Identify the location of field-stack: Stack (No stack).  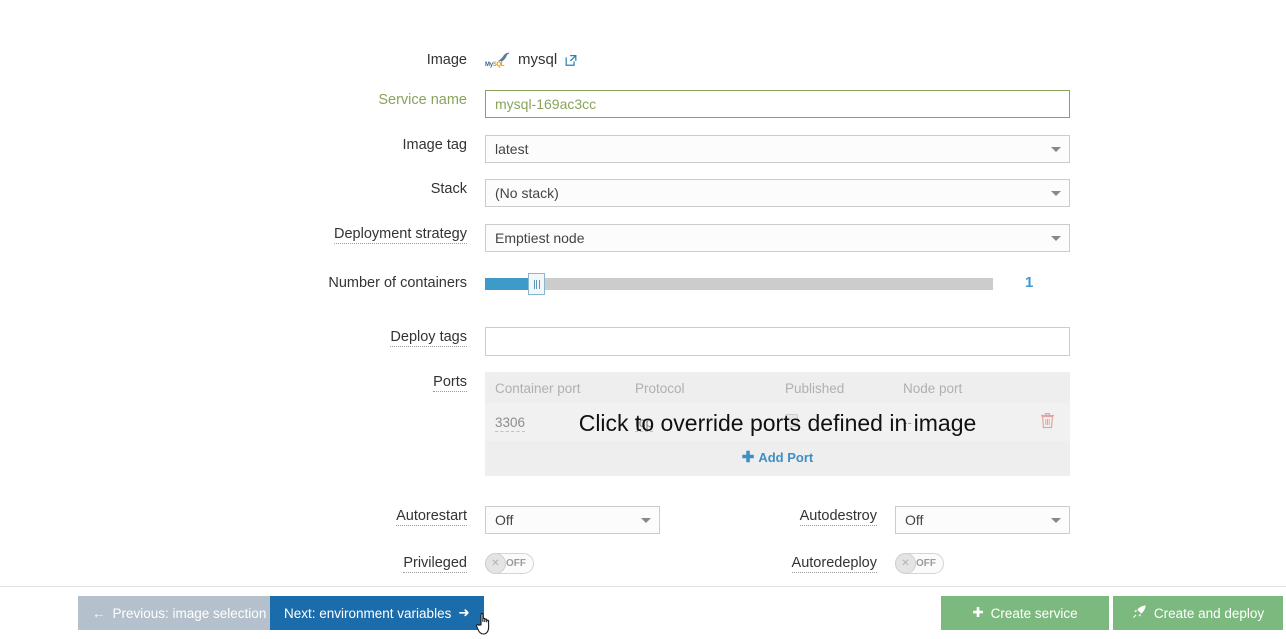
(627, 193).